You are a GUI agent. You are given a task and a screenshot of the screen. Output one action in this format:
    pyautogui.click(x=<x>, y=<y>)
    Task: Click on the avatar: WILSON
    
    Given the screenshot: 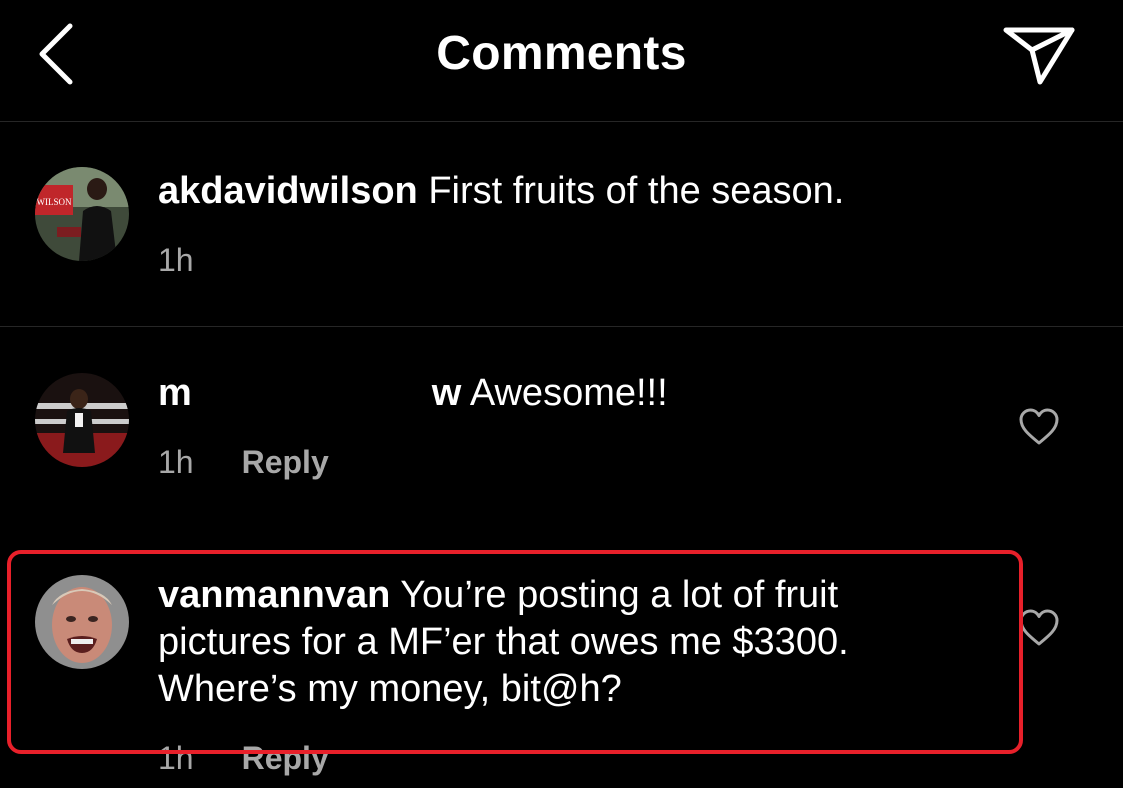 What is the action you would take?
    pyautogui.click(x=82, y=214)
    